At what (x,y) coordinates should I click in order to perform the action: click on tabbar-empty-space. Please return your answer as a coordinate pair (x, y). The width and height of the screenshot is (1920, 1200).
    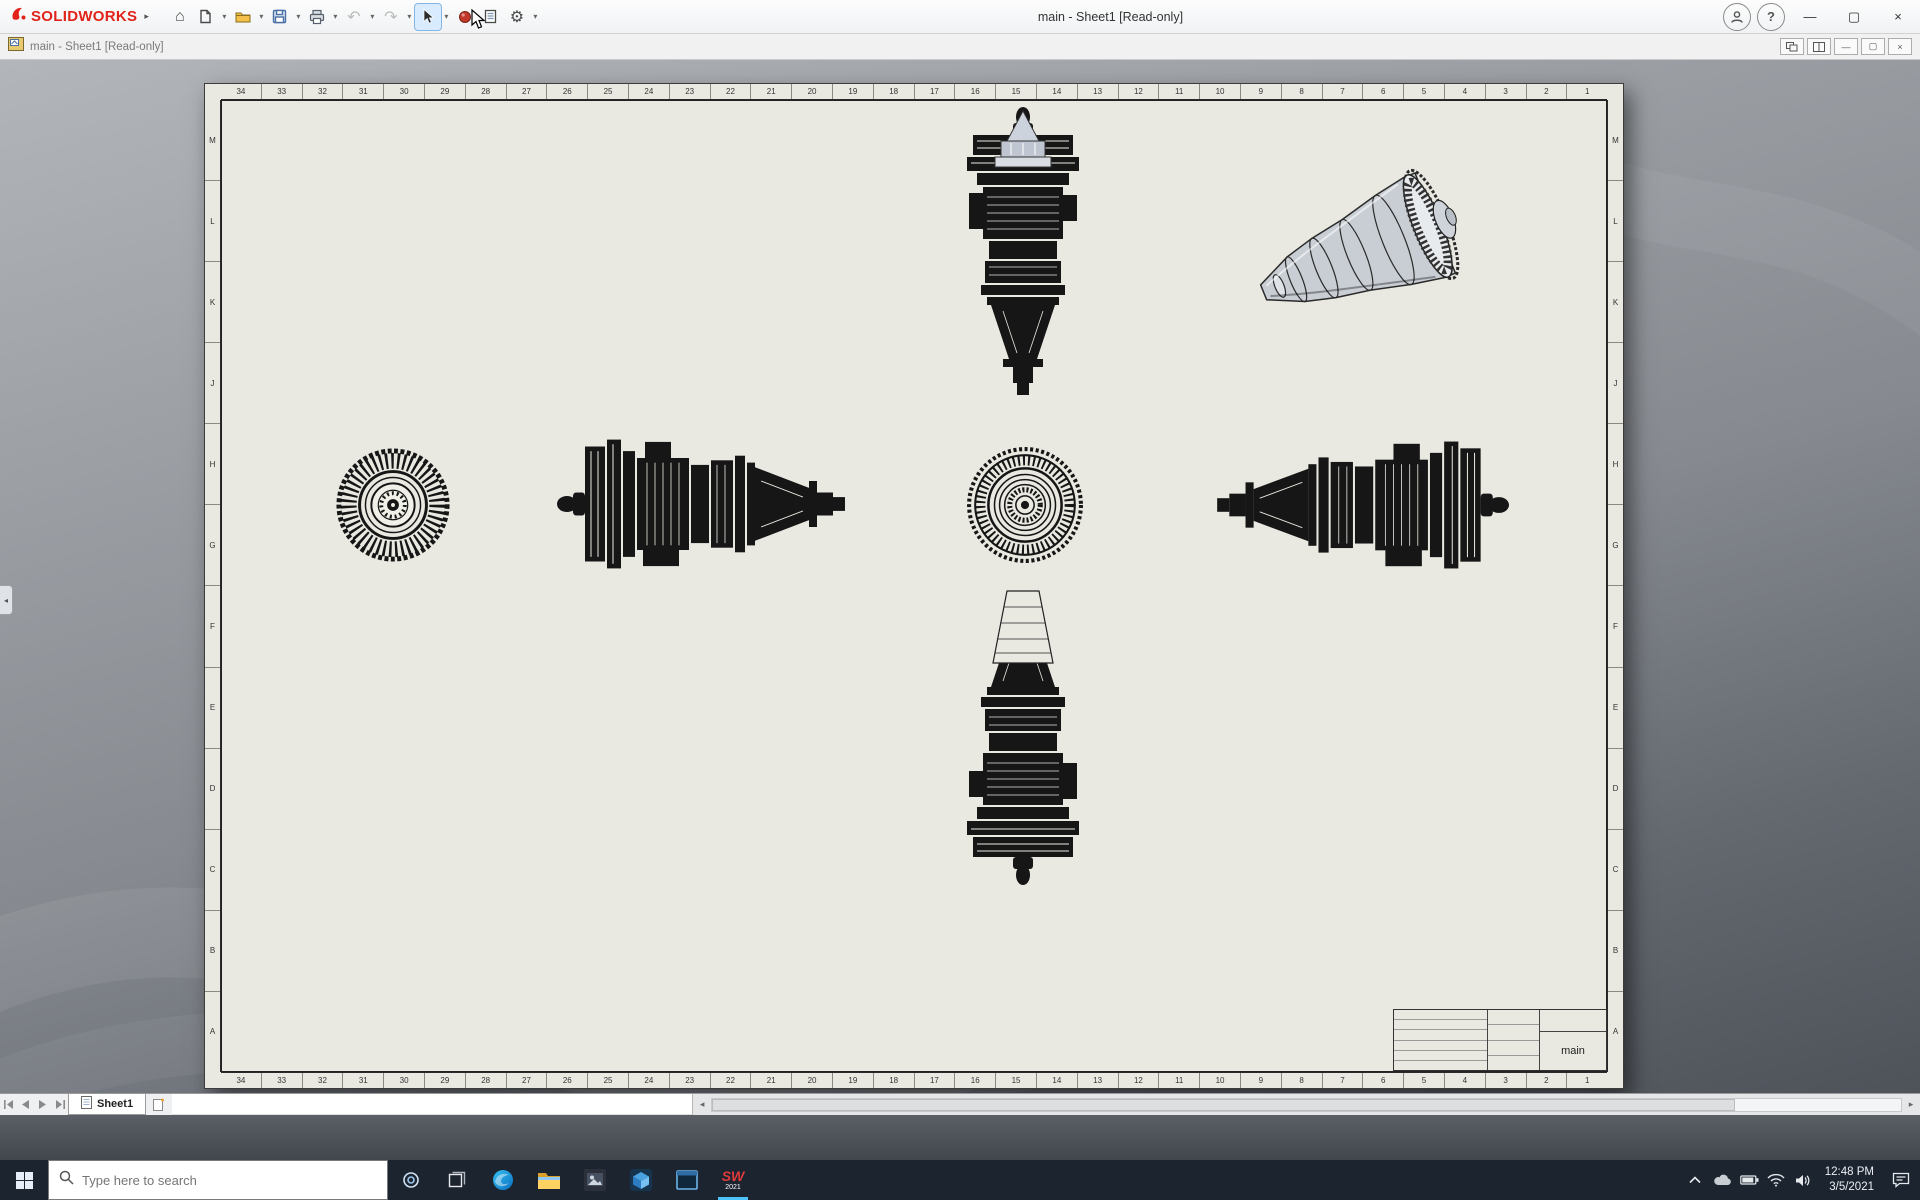
    Looking at the image, I should click on (432, 1104).